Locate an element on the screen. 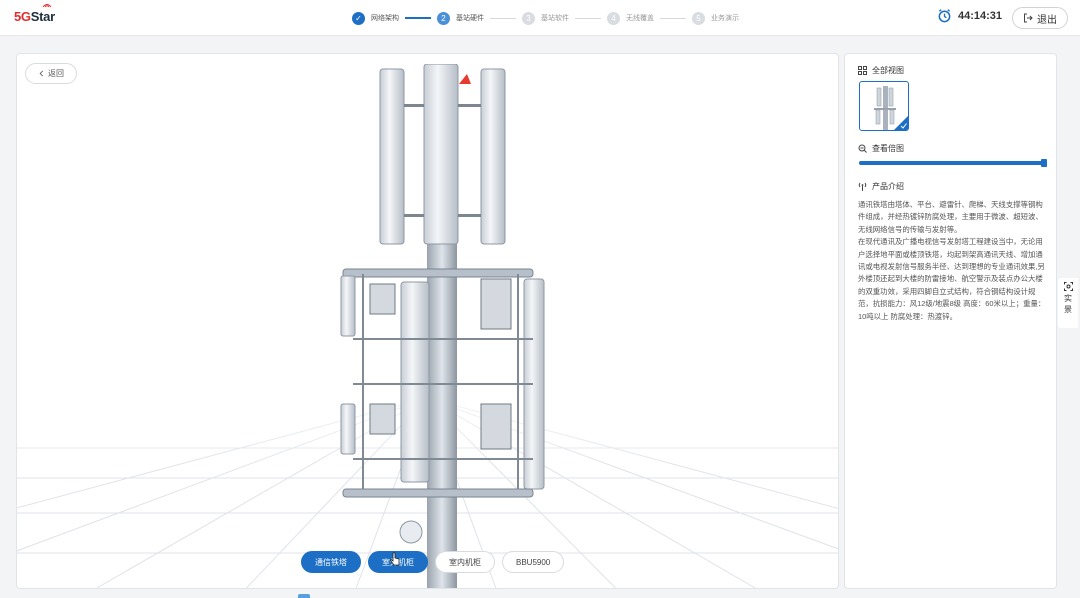 The image size is (1080, 598). step-number: 2 is located at coordinates (443, 18).